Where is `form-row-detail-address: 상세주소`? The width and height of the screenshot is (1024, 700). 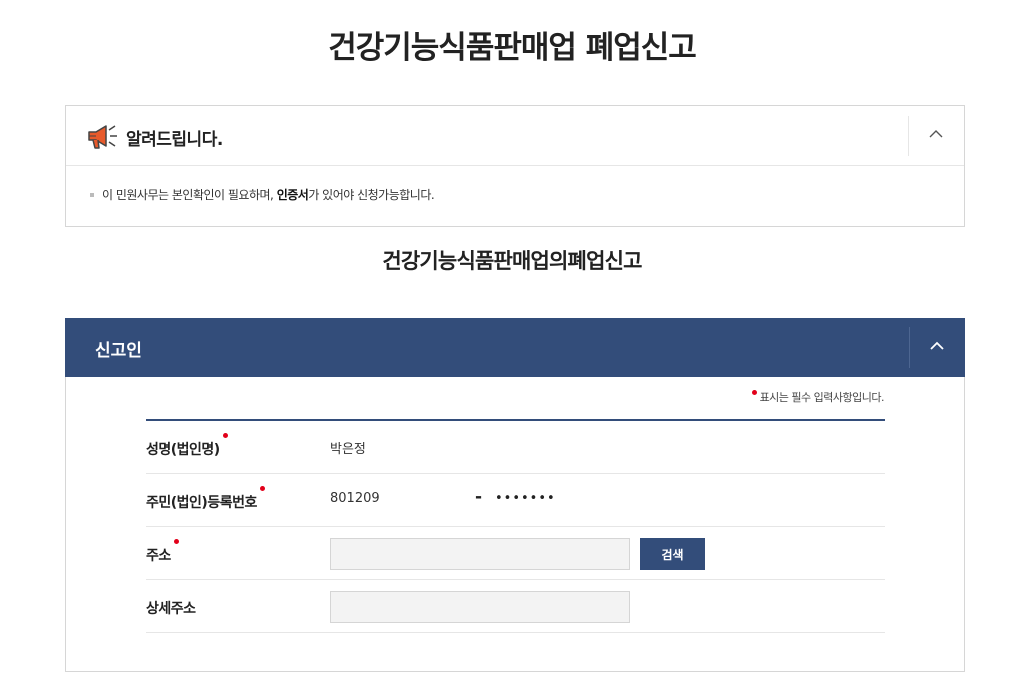 form-row-detail-address: 상세주소 is located at coordinates (515, 606).